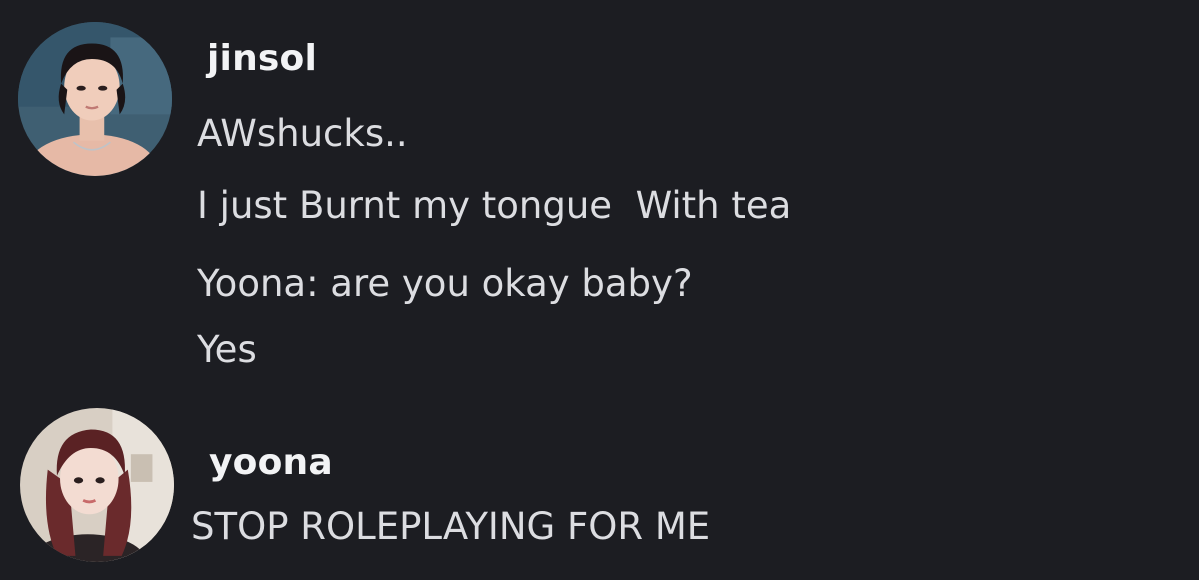 This screenshot has width=1199, height=580. What do you see at coordinates (445, 283) in the screenshot?
I see `message-line: Yoona: are you okay baby?` at bounding box center [445, 283].